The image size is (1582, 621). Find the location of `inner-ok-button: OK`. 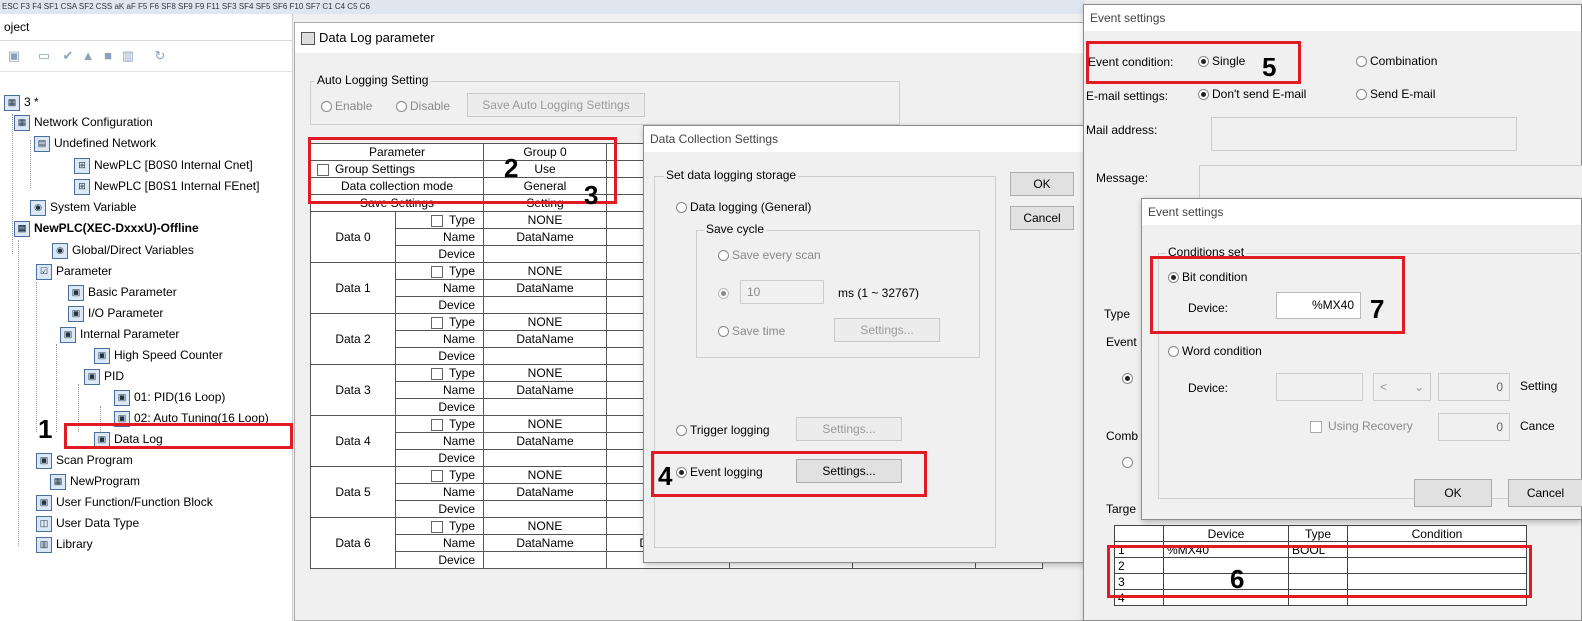

inner-ok-button: OK is located at coordinates (1453, 493).